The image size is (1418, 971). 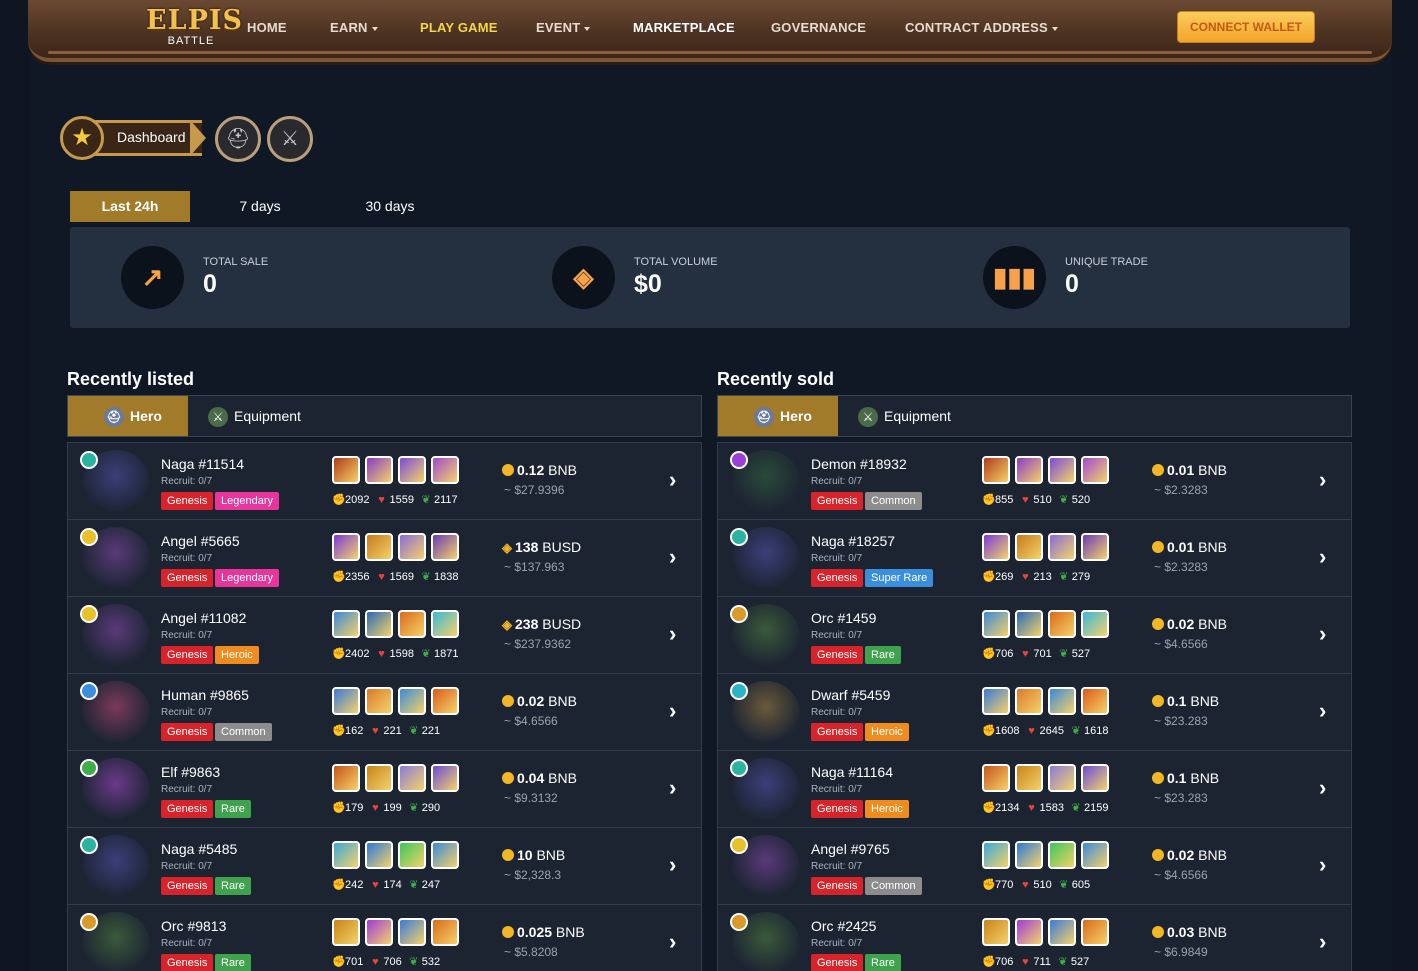 What do you see at coordinates (1048, 807) in the screenshot?
I see `hero-stats: ✊2134 ♥ 1583 ❦ 2159` at bounding box center [1048, 807].